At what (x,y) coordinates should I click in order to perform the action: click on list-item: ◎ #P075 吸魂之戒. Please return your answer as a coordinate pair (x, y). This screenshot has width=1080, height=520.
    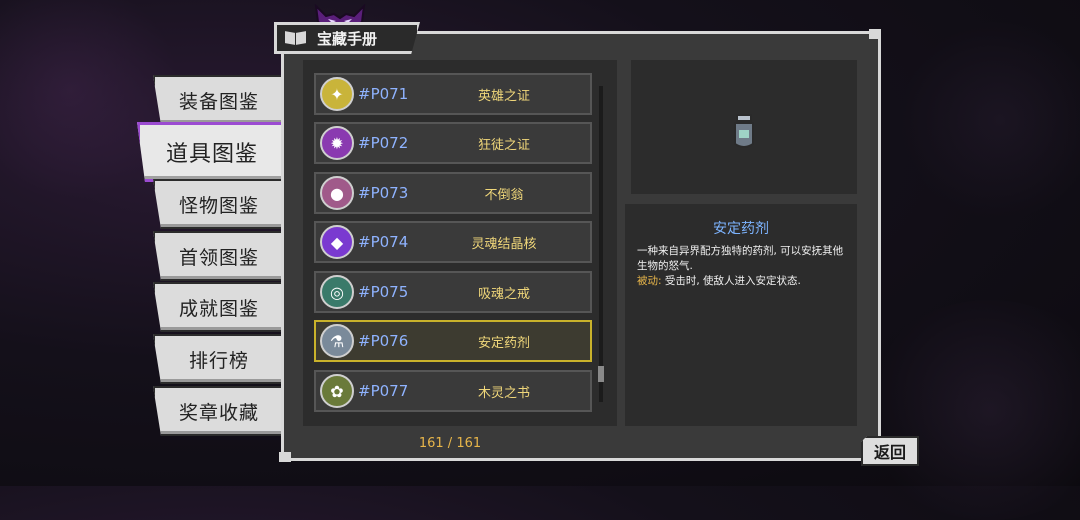
    Looking at the image, I should click on (453, 292).